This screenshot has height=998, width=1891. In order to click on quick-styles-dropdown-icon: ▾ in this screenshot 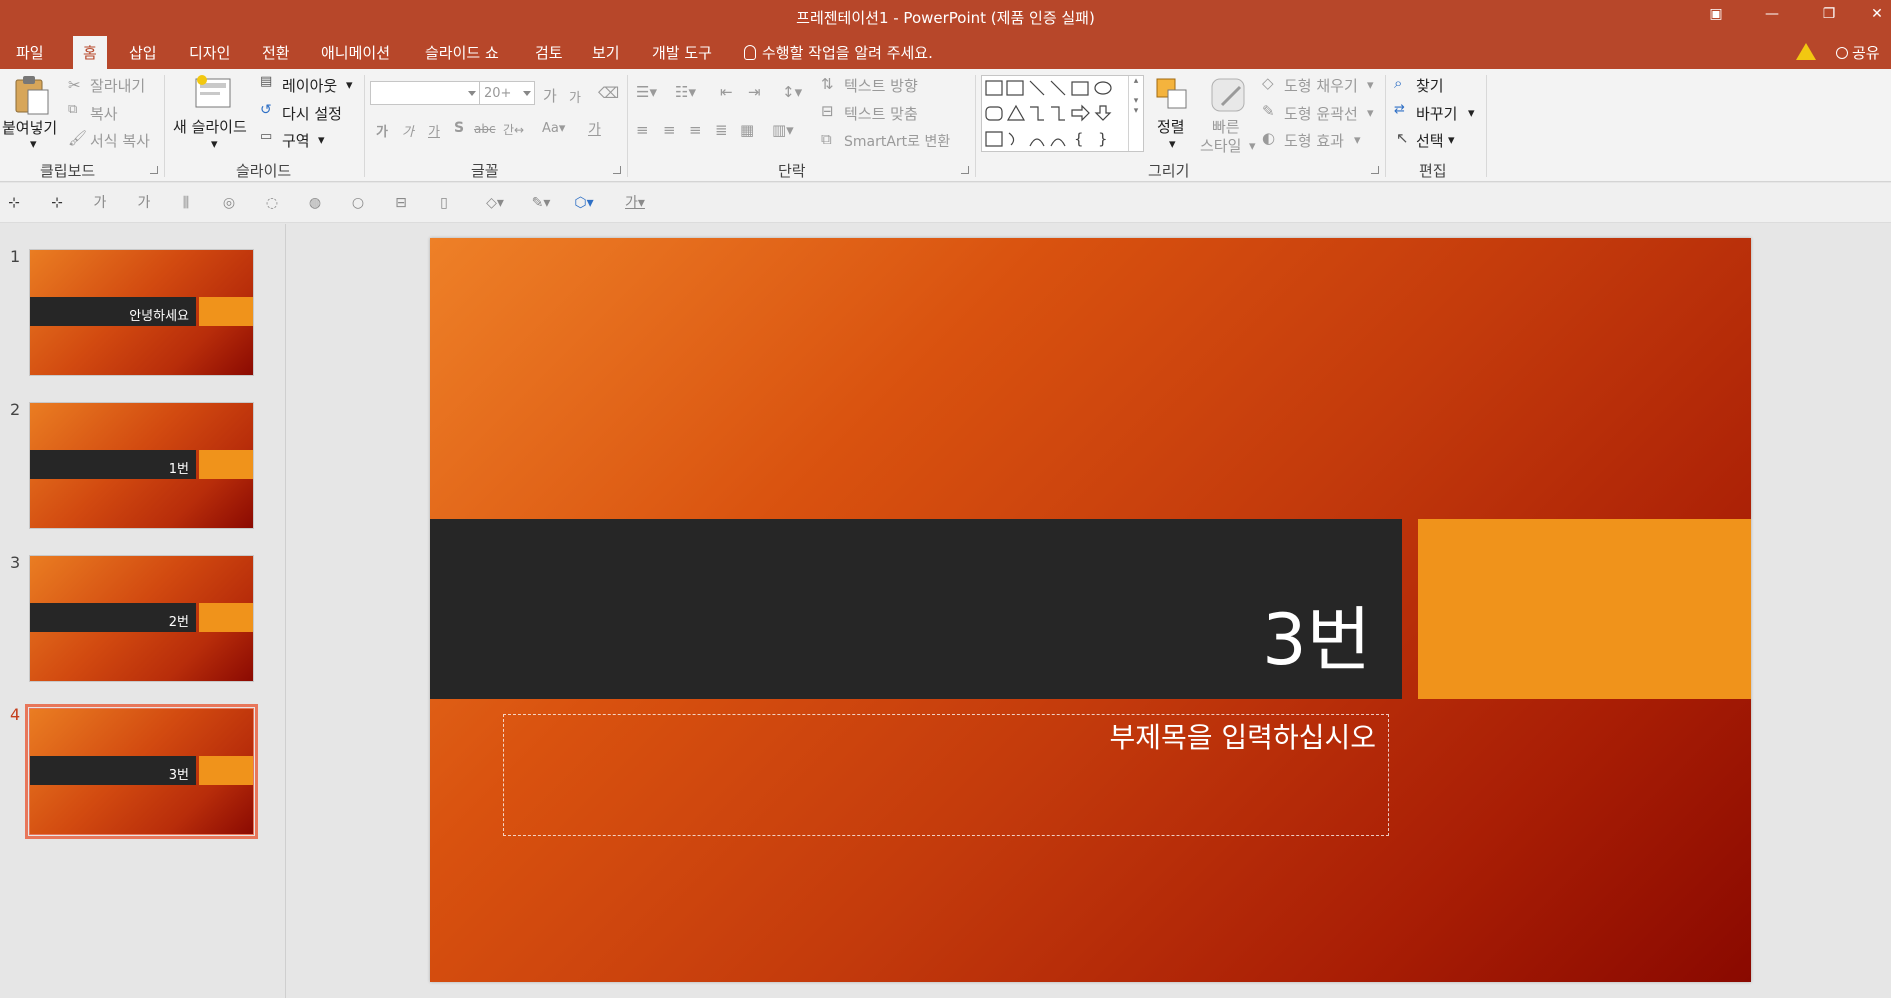, I will do `click(1252, 146)`.